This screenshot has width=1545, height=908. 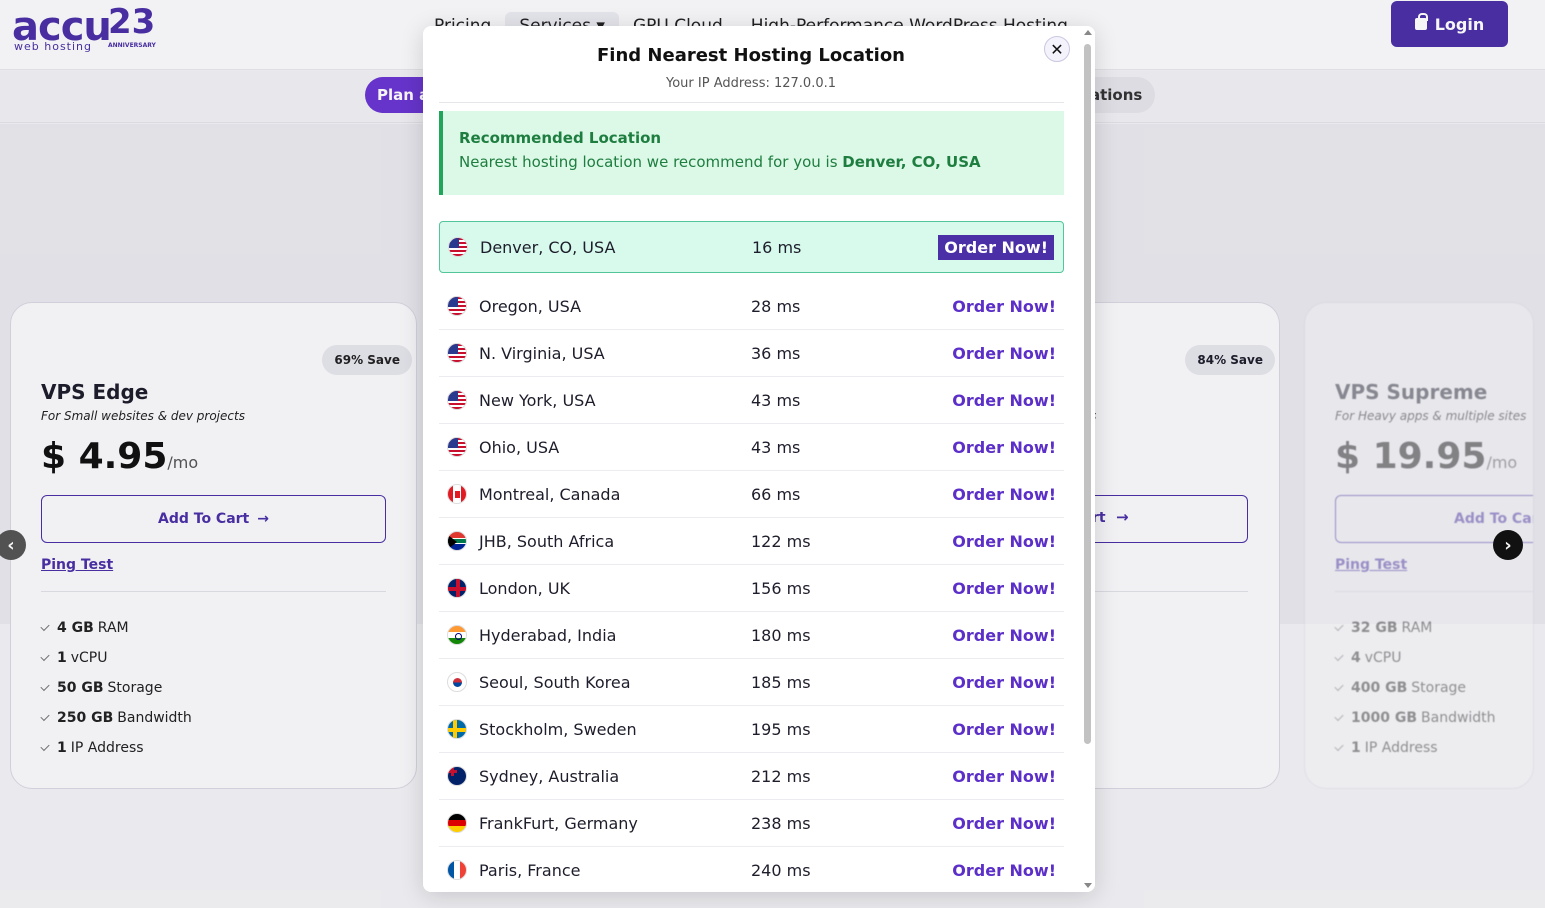 What do you see at coordinates (911, 162) in the screenshot?
I see `recommend-location: Denver, CO, USA` at bounding box center [911, 162].